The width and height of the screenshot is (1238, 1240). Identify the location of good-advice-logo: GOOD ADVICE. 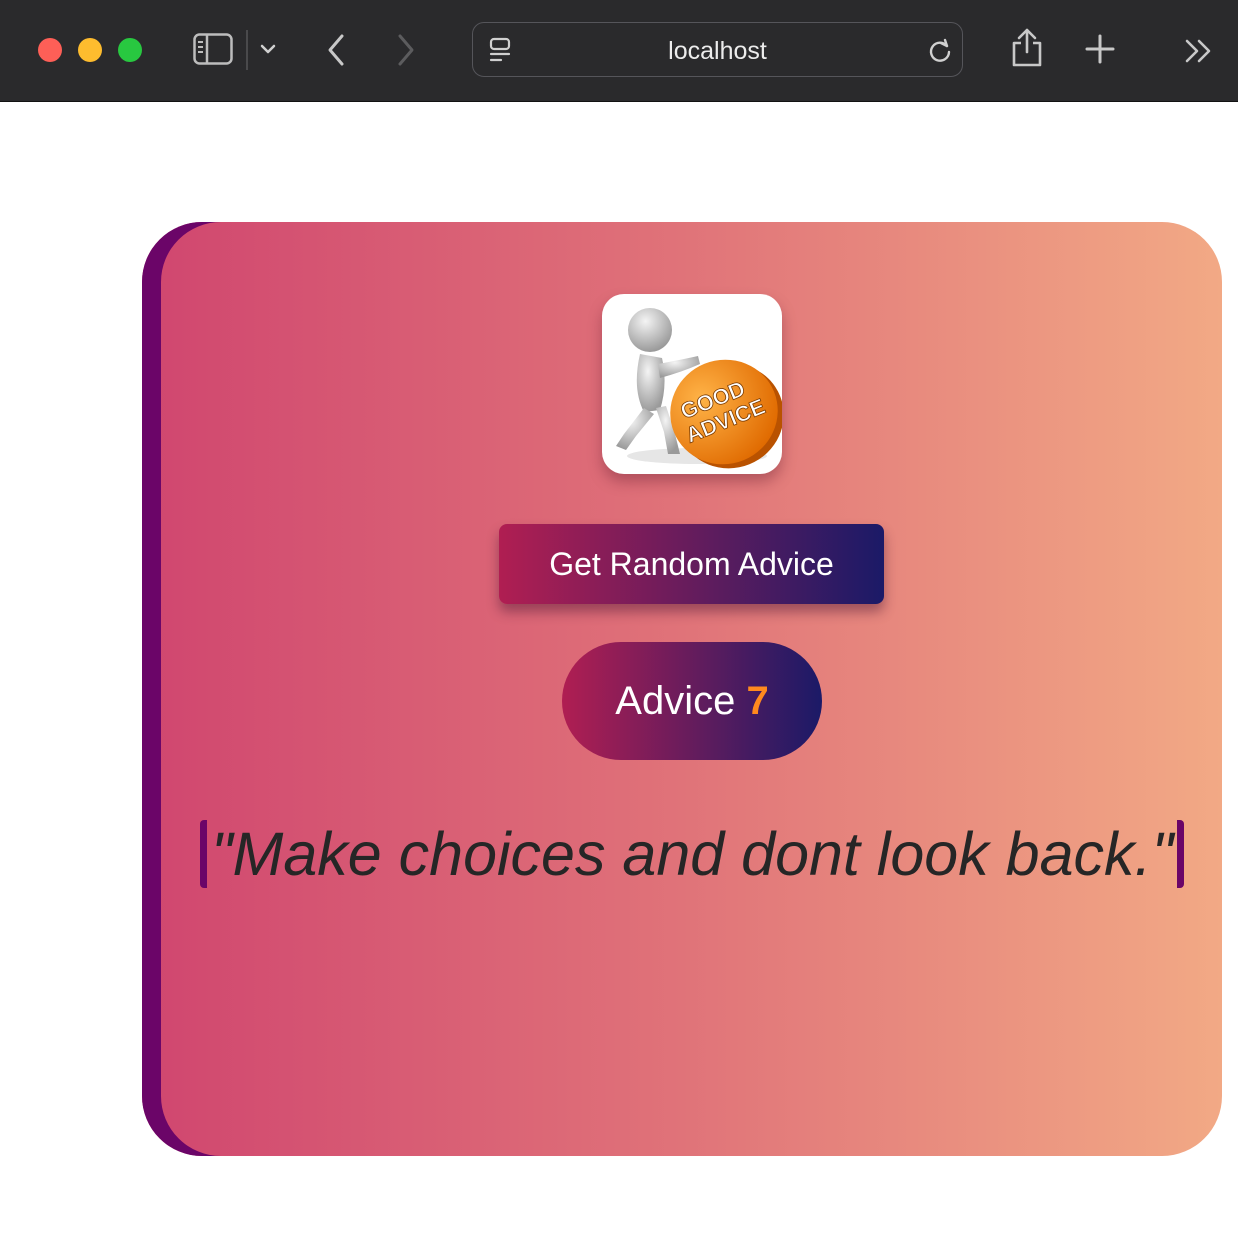
(692, 384).